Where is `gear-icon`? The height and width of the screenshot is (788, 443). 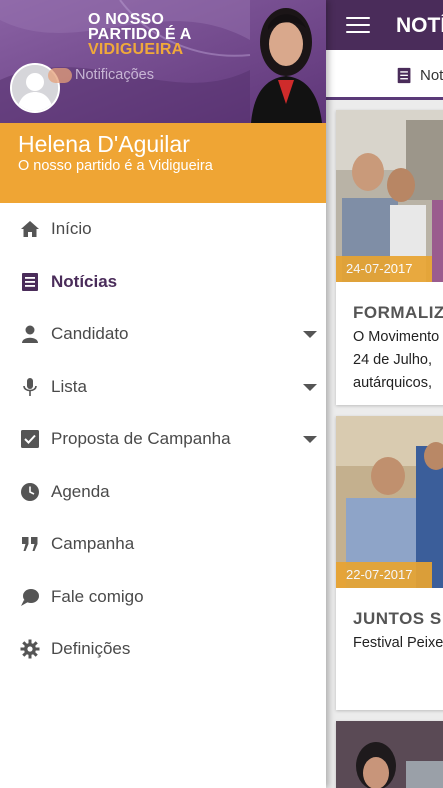
gear-icon is located at coordinates (30, 649).